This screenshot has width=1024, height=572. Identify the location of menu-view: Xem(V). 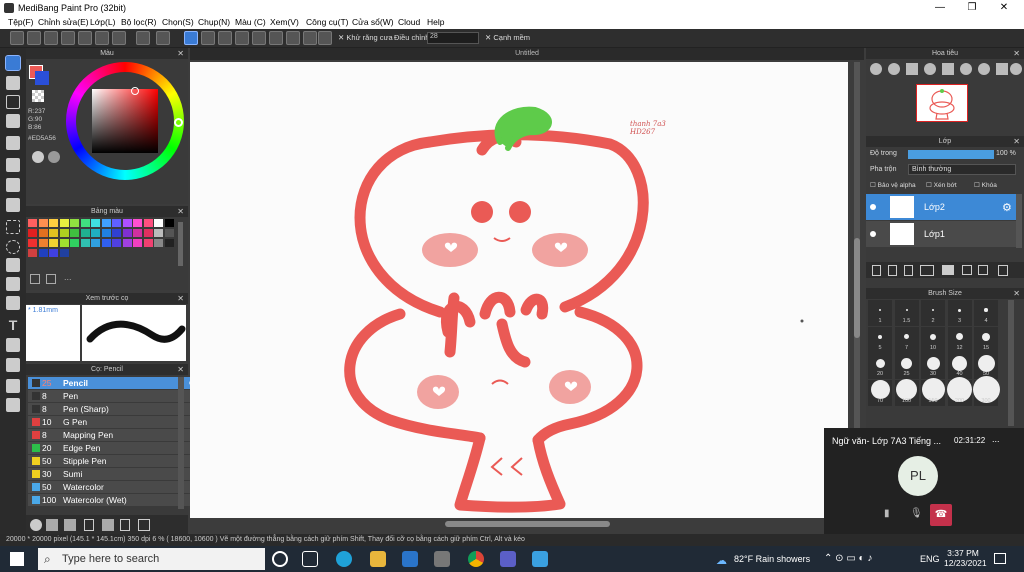
(284, 22).